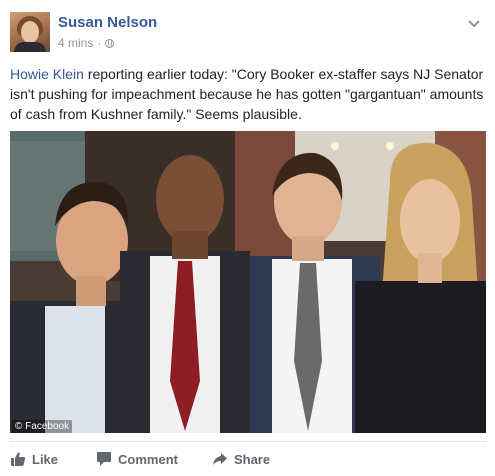  Describe the element at coordinates (18, 459) in the screenshot. I see `thumbs-up-icon` at that location.